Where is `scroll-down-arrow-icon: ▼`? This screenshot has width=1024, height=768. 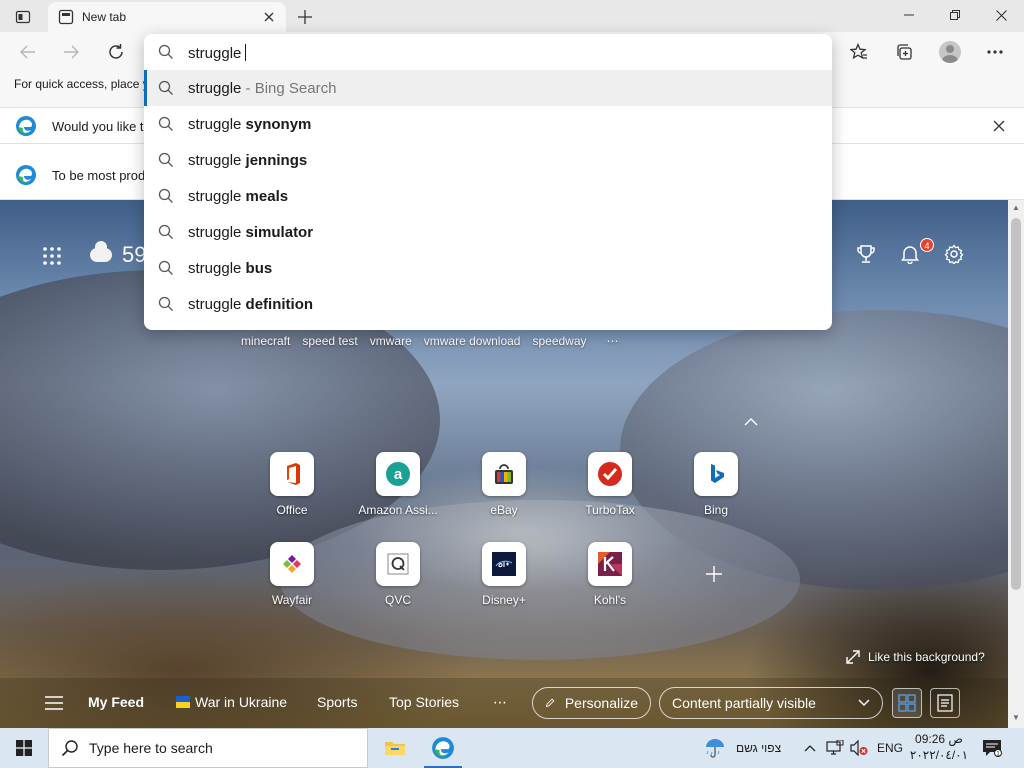
scroll-down-arrow-icon: ▼ is located at coordinates (1016, 718).